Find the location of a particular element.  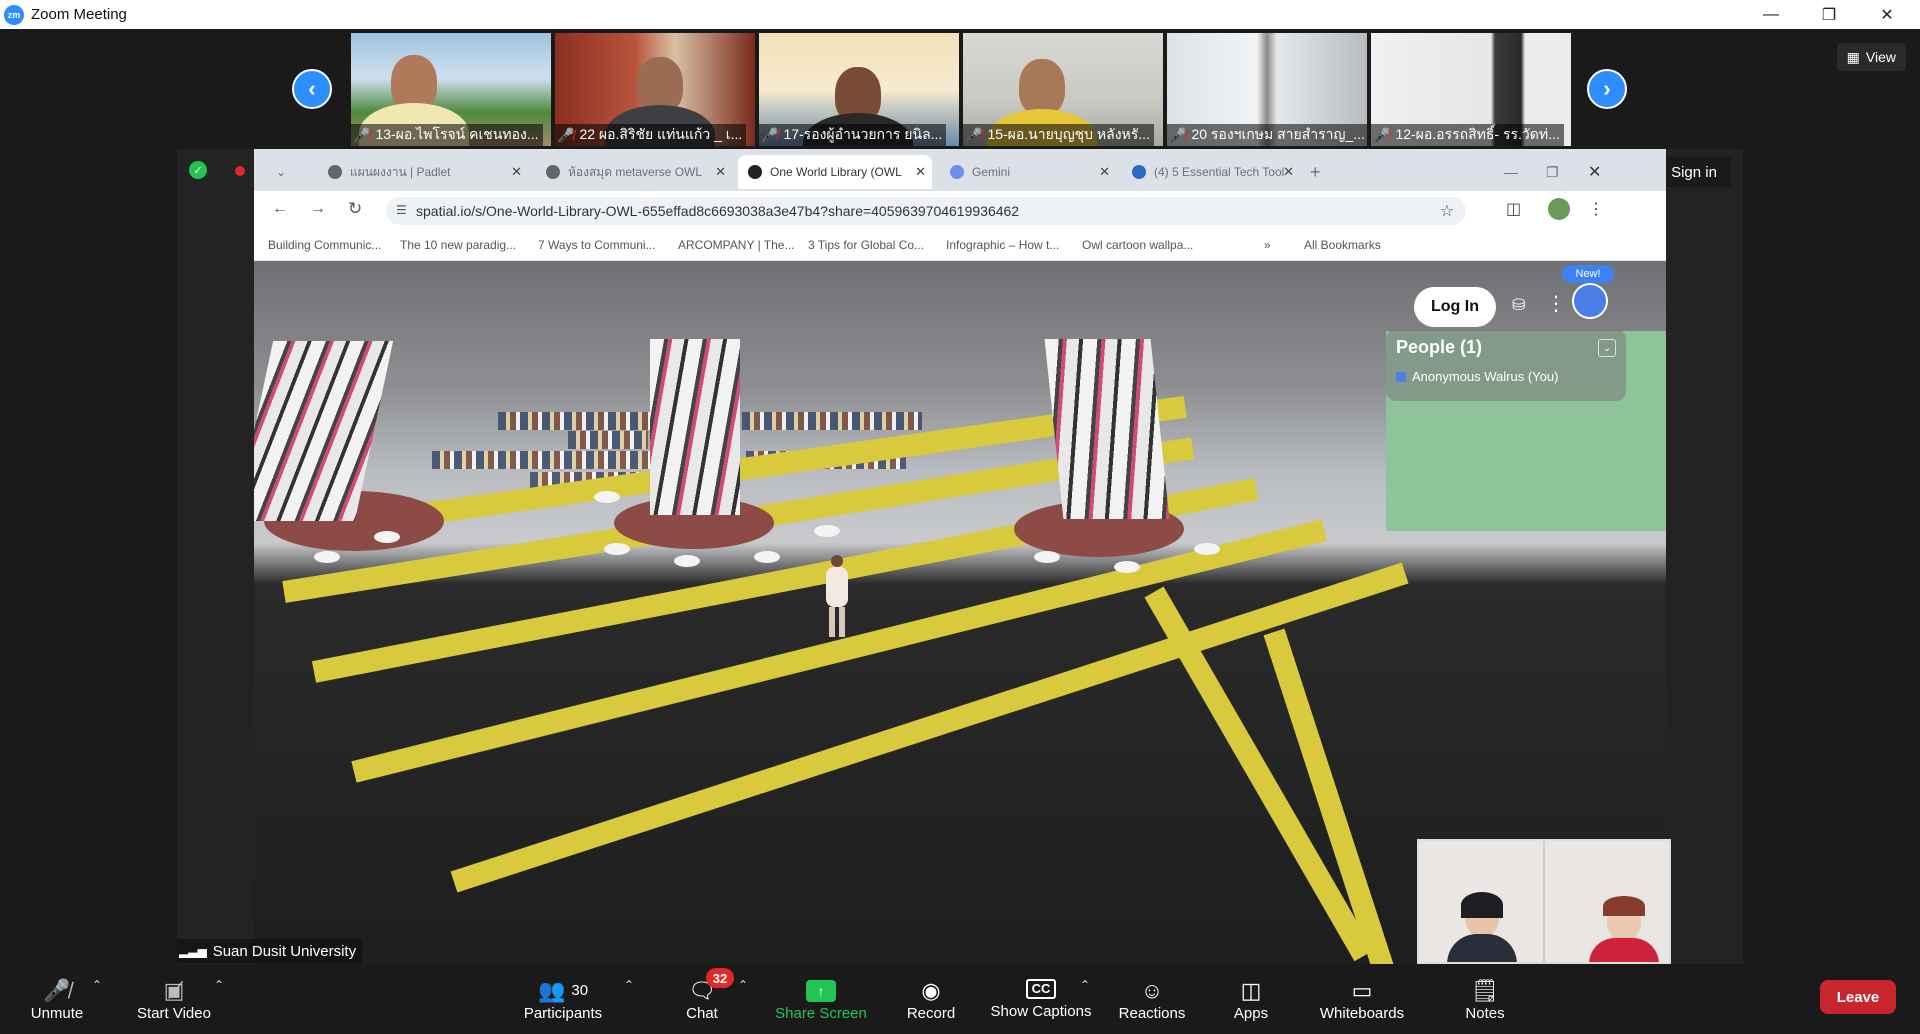

presenter-figure is located at coordinates (1482, 912).